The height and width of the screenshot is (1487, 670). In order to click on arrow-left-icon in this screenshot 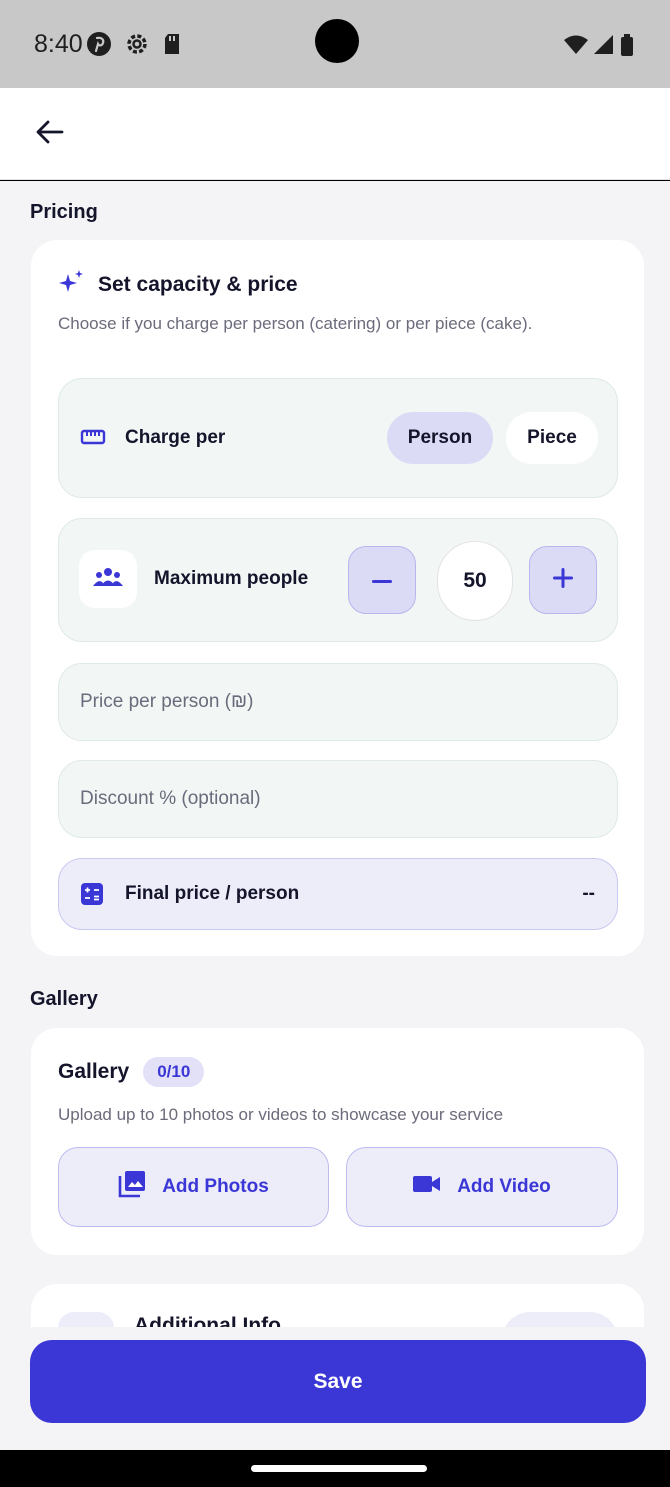, I will do `click(50, 134)`.